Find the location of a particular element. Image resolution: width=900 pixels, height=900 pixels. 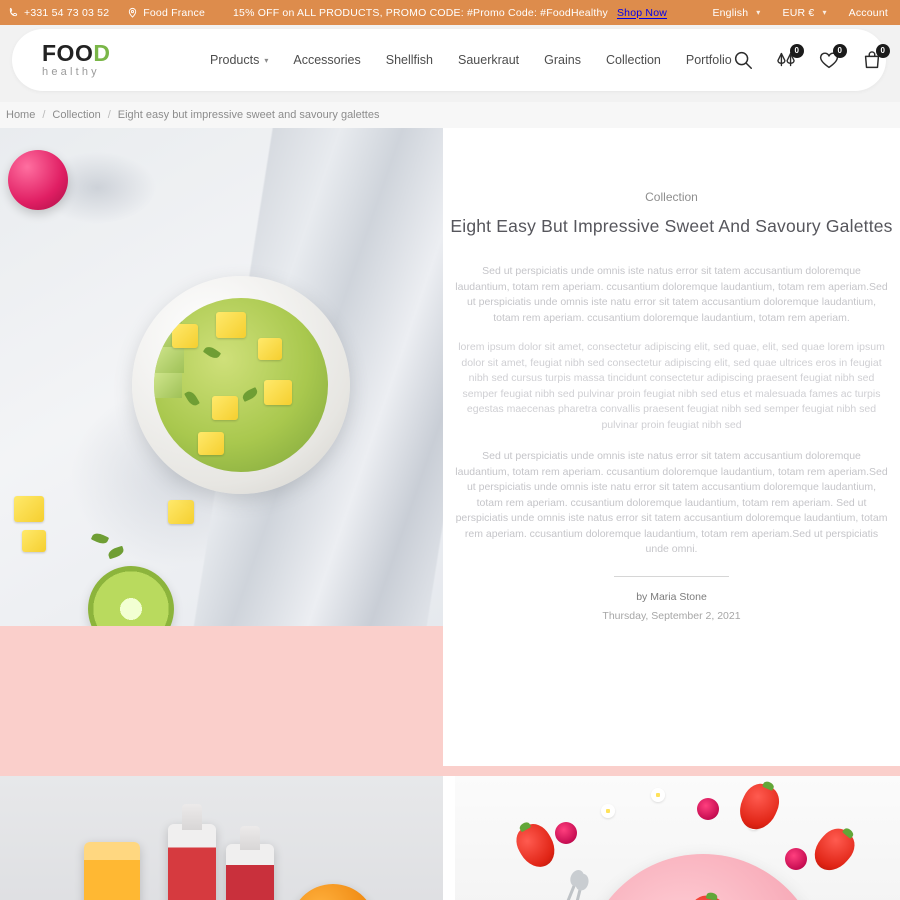

nav-label: Shellfish is located at coordinates (409, 60).